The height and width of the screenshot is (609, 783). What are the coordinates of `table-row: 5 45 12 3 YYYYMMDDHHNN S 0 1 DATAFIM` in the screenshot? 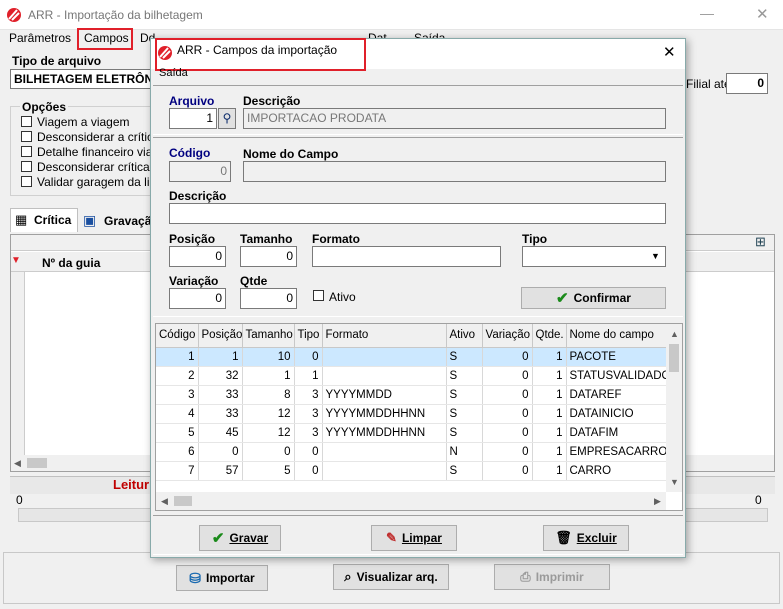 It's located at (411, 433).